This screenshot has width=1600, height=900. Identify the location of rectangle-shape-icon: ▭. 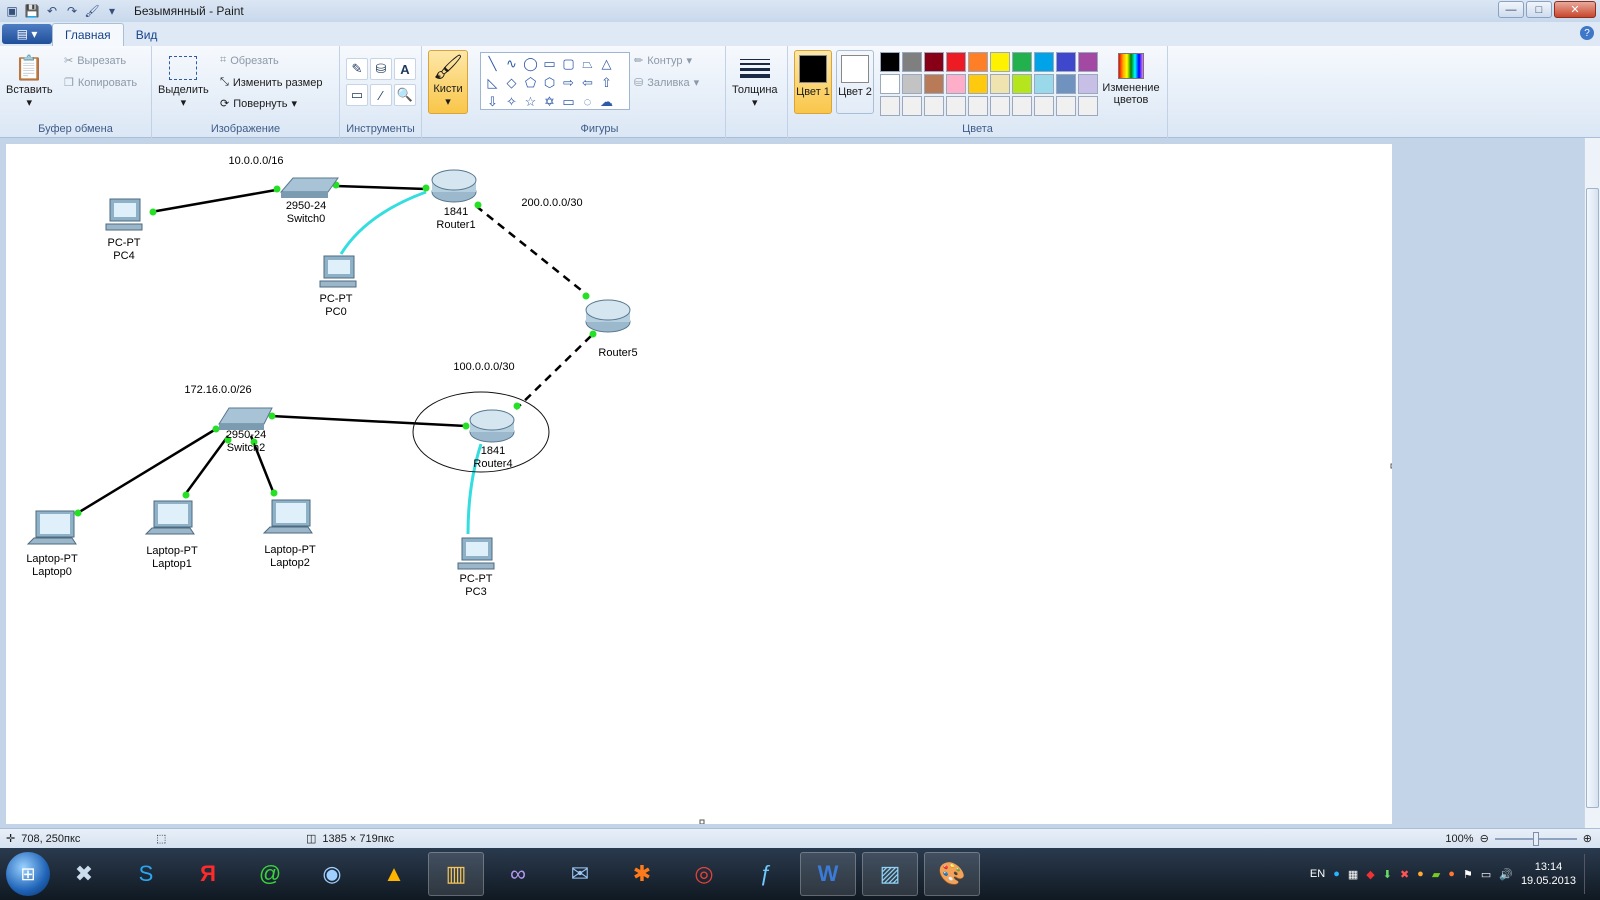
(549, 63).